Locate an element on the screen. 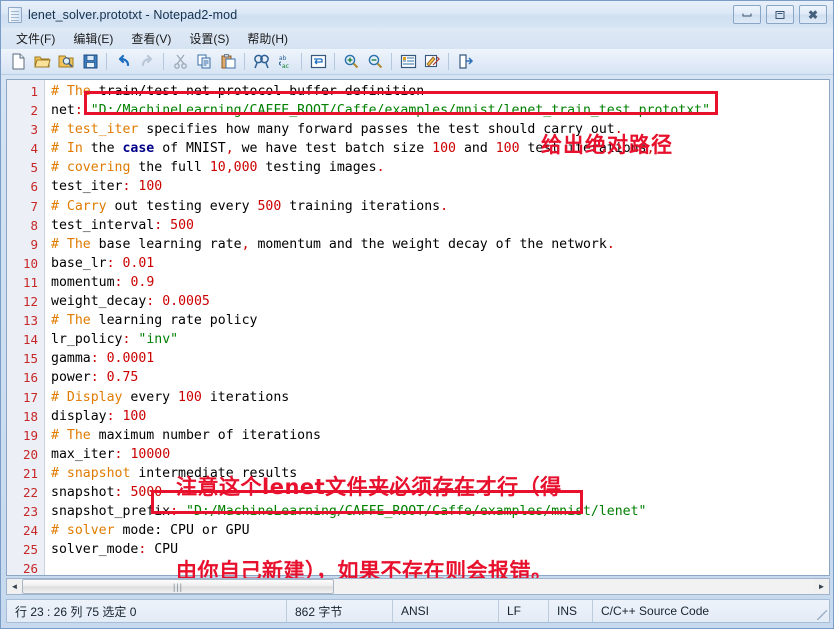 This screenshot has width=834, height=629. maximize-button is located at coordinates (780, 14).